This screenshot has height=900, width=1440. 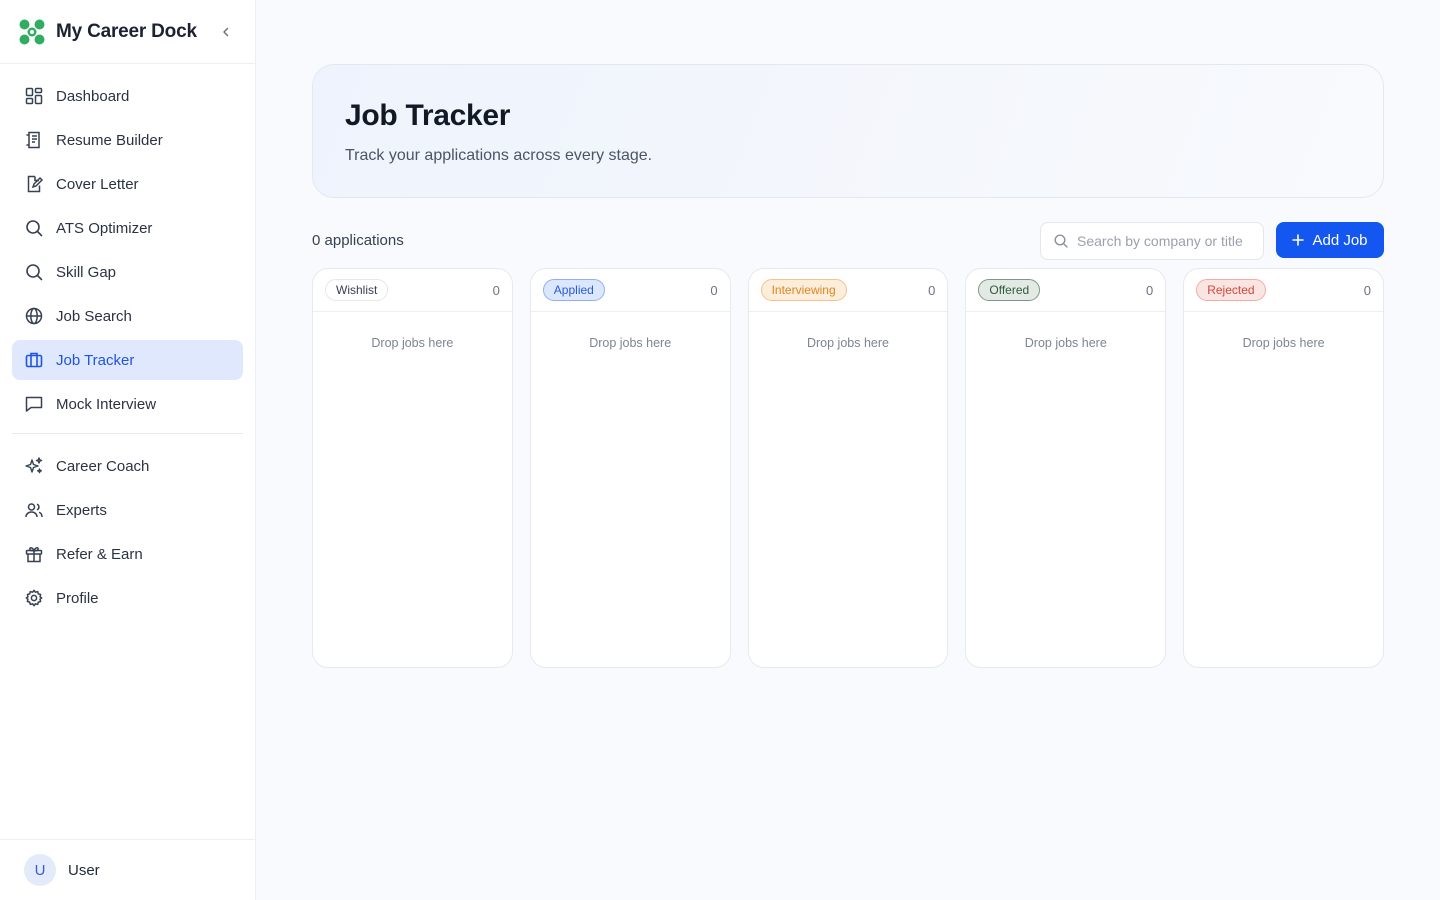 I want to click on sidebar-item-job-tracker: Job Tracker, so click(x=127, y=360).